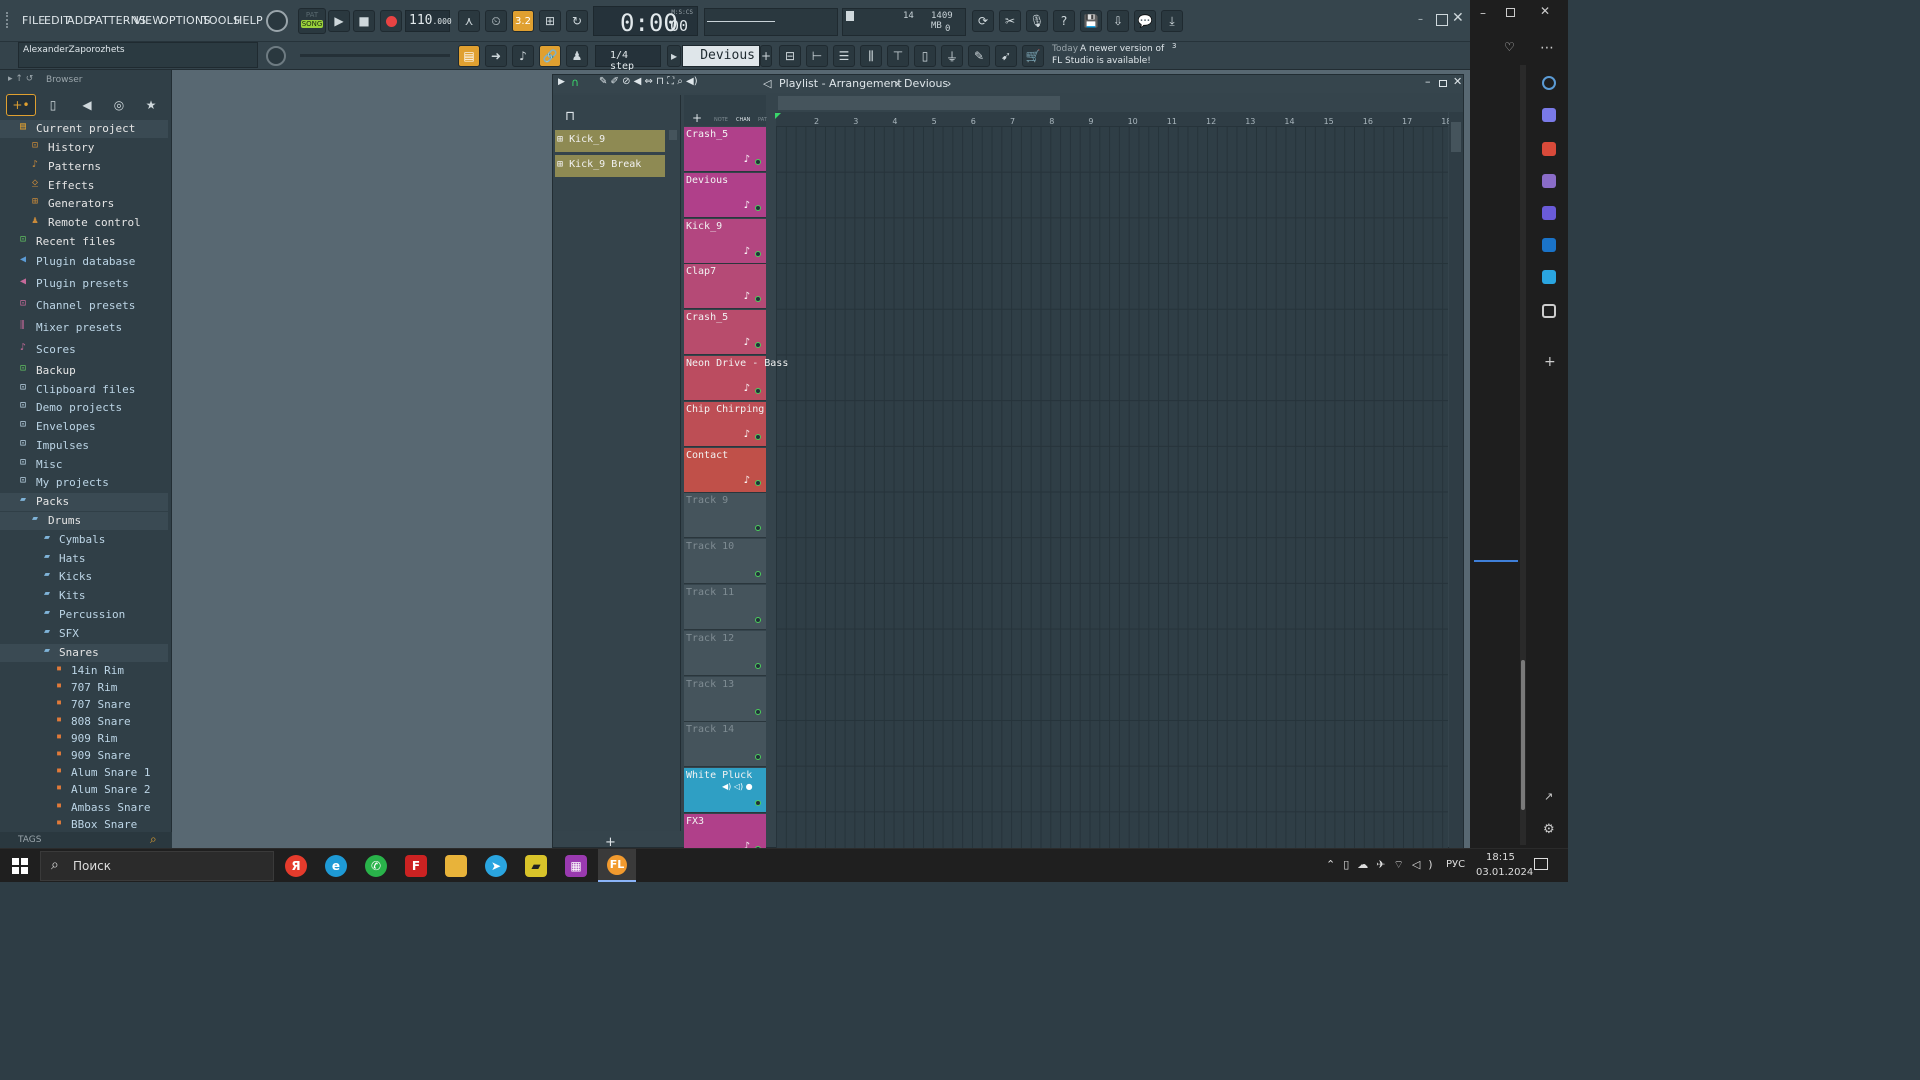 This screenshot has width=1920, height=1080. Describe the element at coordinates (725, 516) in the screenshot. I see `track-header: Track 9` at that location.